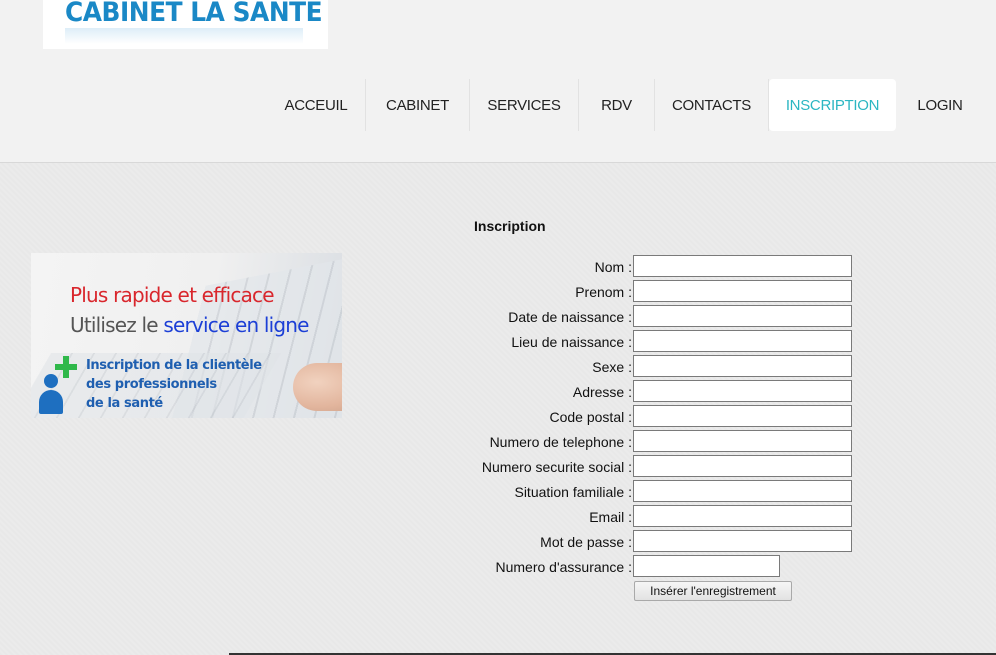 The image size is (996, 655). I want to click on field-label-code-postal: Code postal :, so click(591, 417).